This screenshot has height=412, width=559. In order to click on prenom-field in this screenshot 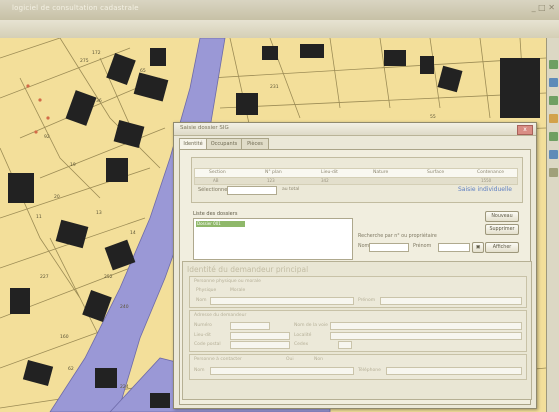, I will do `click(451, 301)`.